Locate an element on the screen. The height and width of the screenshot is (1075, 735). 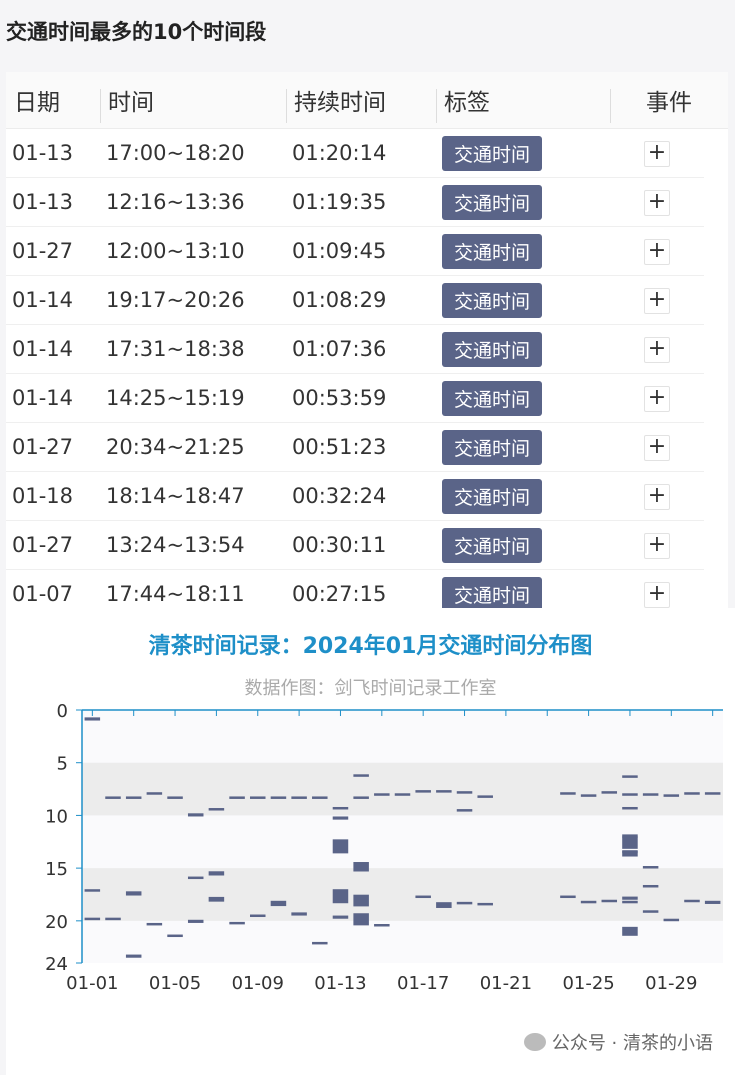
table-header: 日期 时间 持续时间 标签 事件 is located at coordinates (367, 100).